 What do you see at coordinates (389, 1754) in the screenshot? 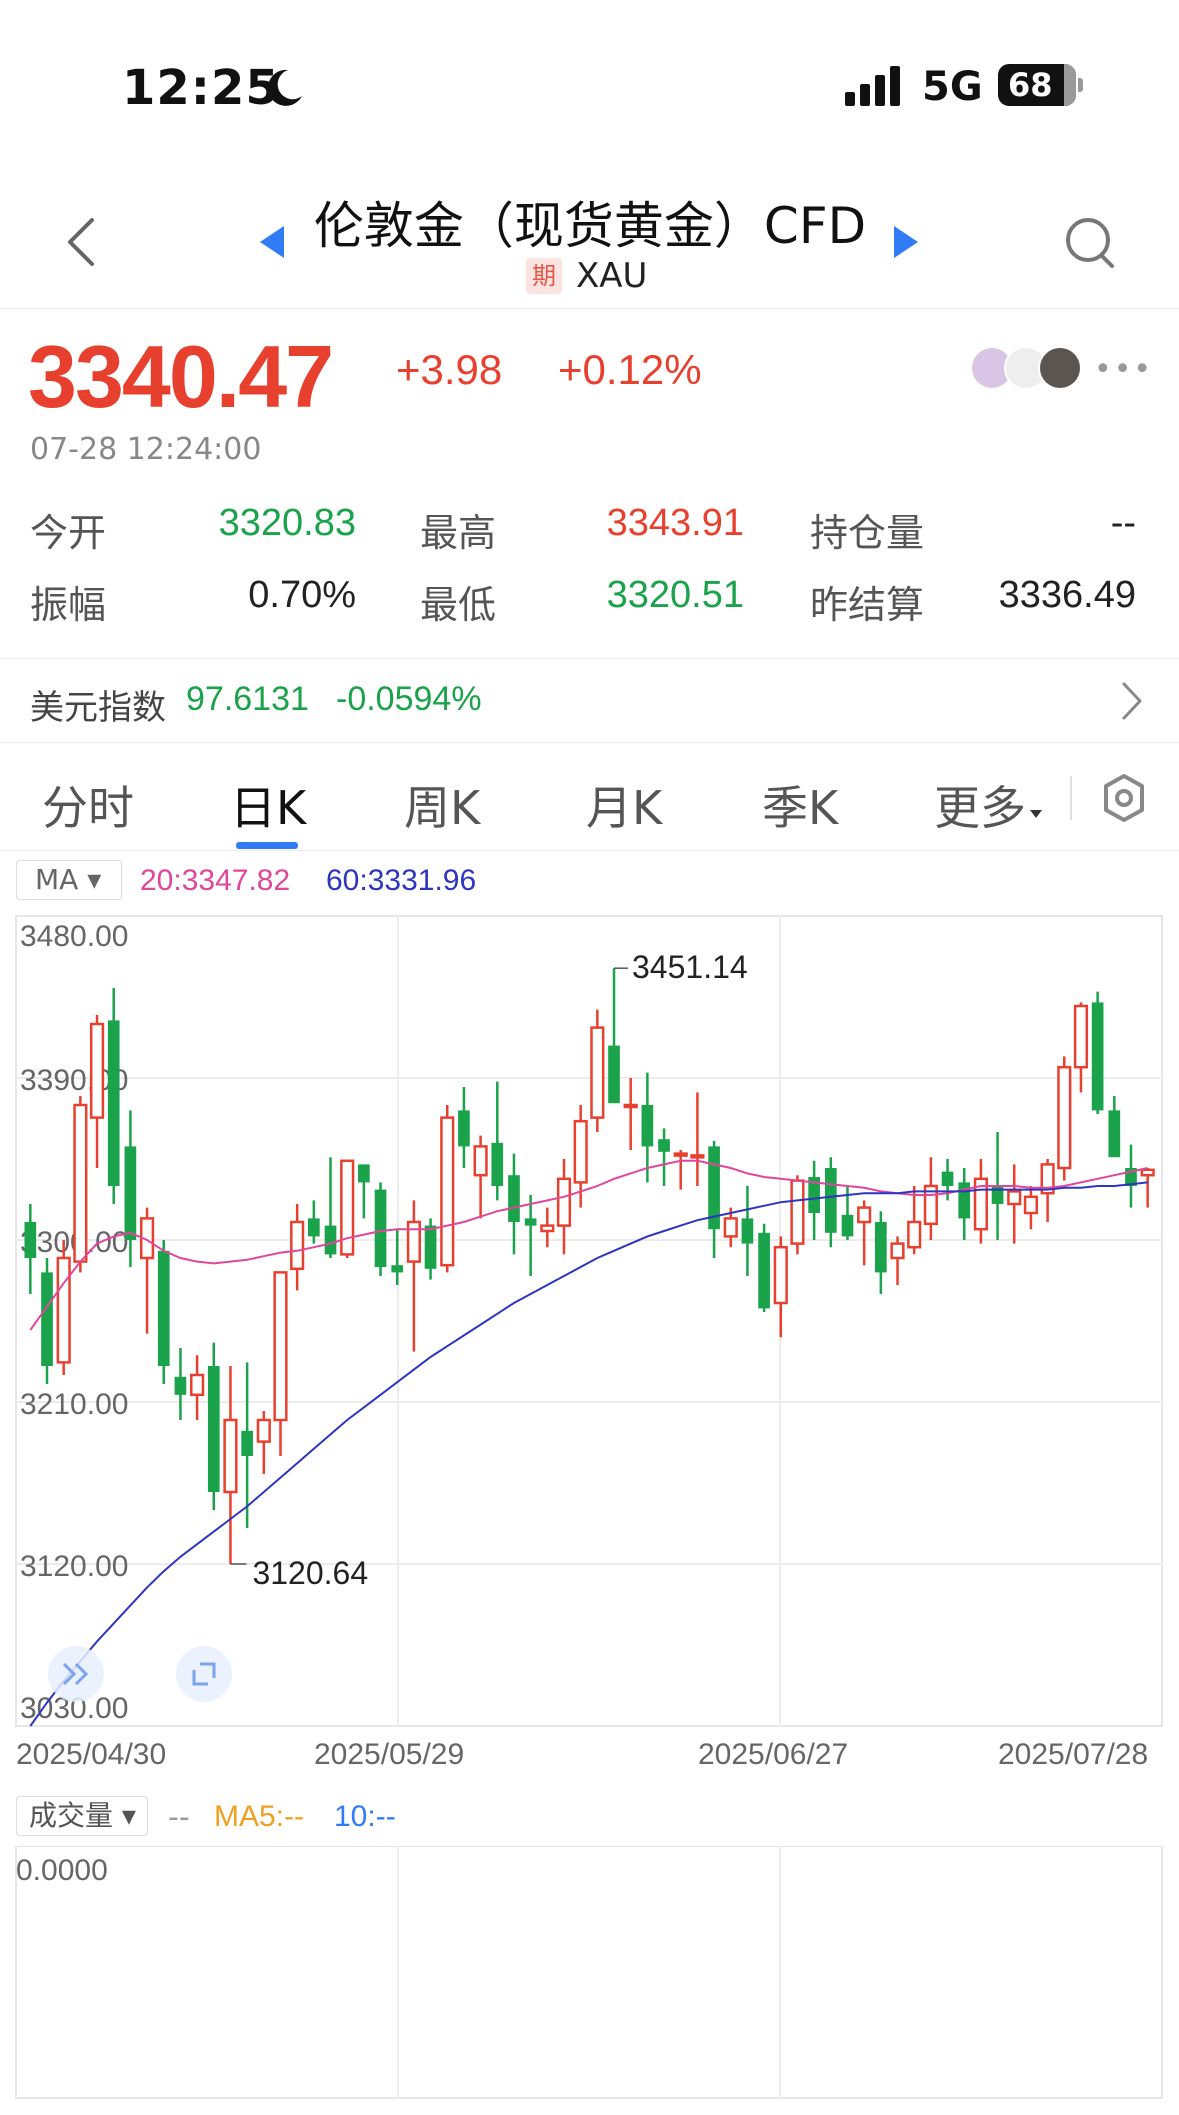
I see `x-tick-label: 2025/05/29` at bounding box center [389, 1754].